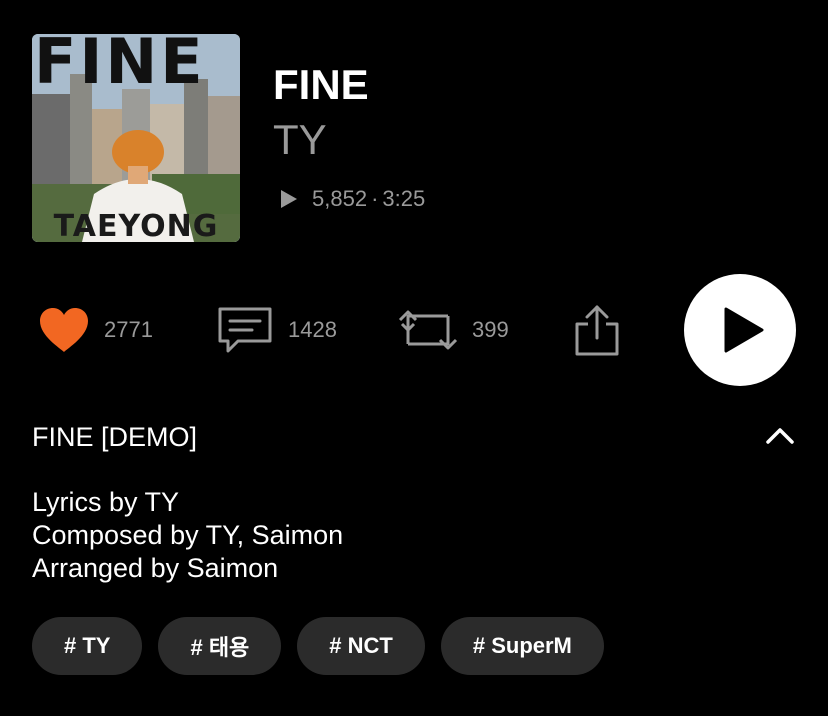 The height and width of the screenshot is (716, 828). Describe the element at coordinates (115, 437) in the screenshot. I see `description-title: FINE [DEMO]` at that location.